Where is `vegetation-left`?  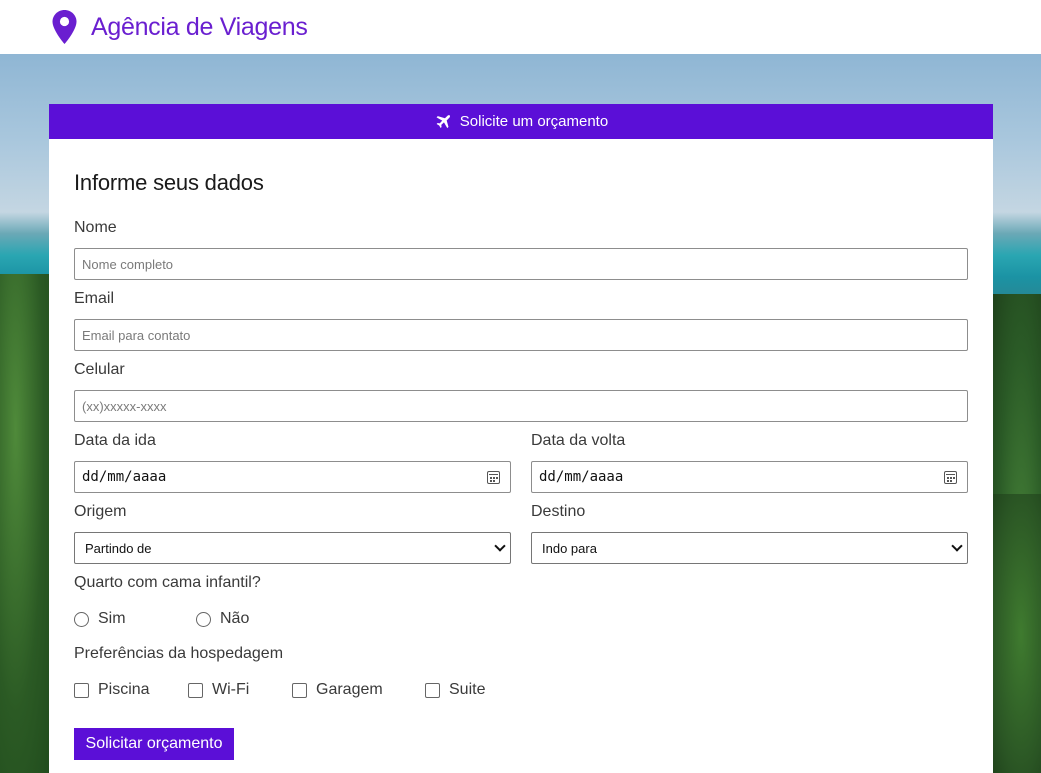 vegetation-left is located at coordinates (26, 523).